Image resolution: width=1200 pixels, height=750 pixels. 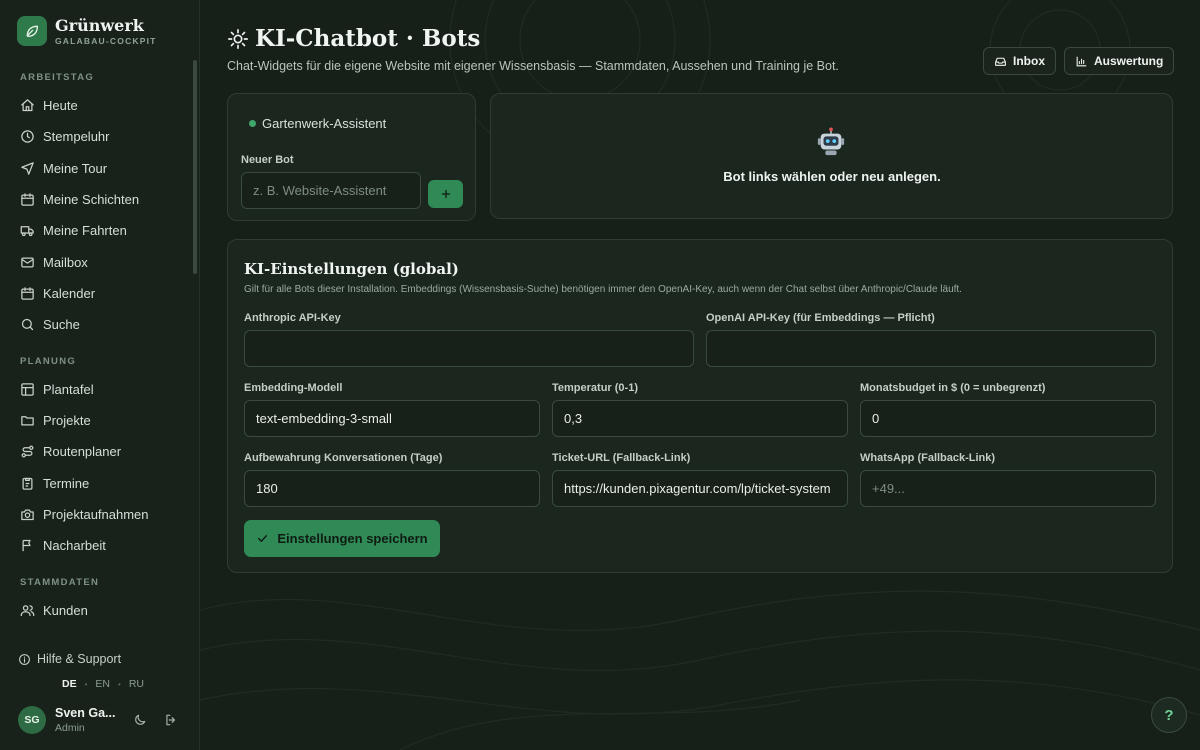 What do you see at coordinates (106, 40) in the screenshot?
I see `brand-subtitle: GALABAU-COCKPIT` at bounding box center [106, 40].